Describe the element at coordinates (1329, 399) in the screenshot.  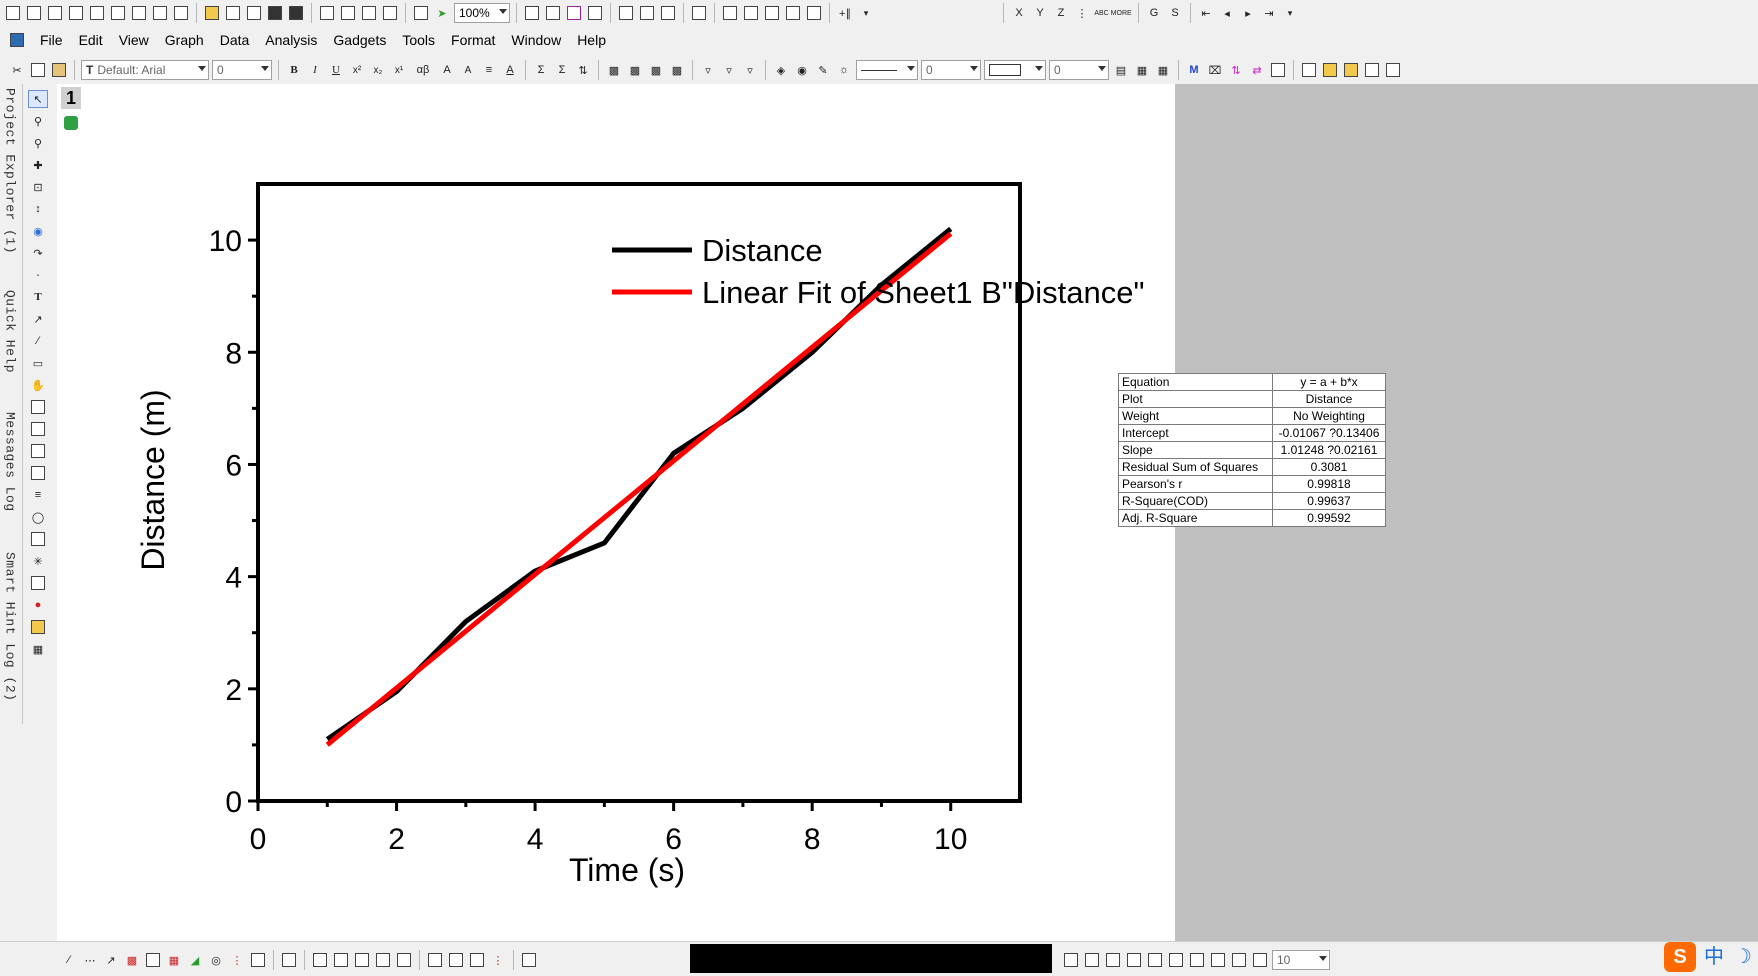
I see `fit-table-value: Distance` at that location.